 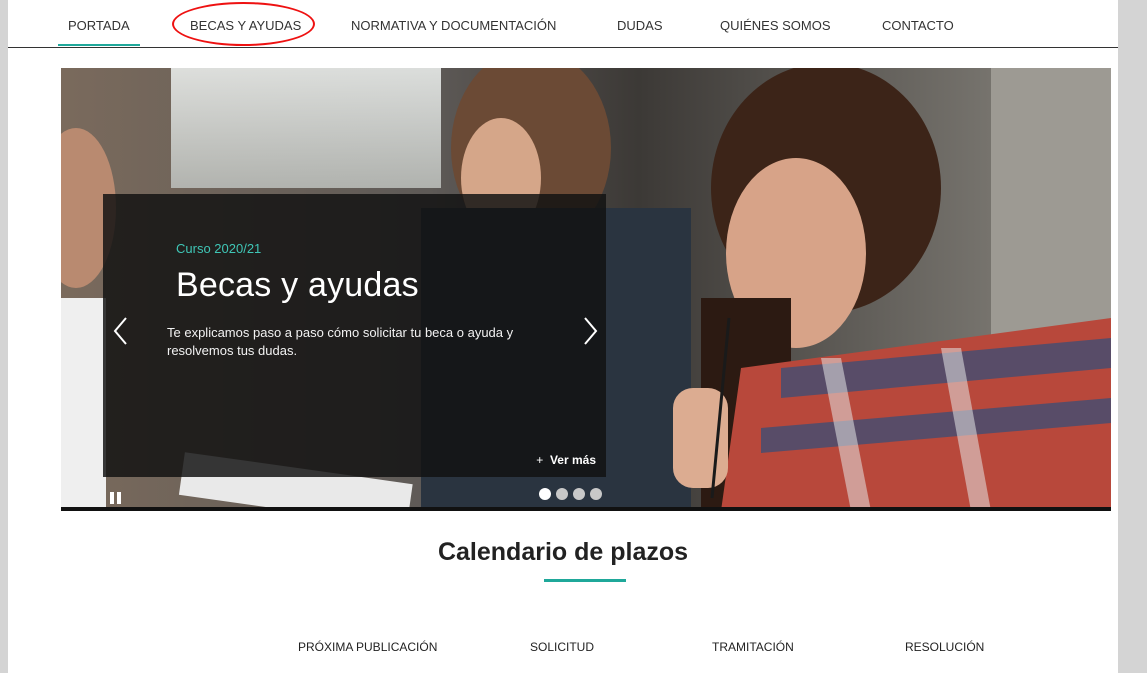 What do you see at coordinates (944, 647) in the screenshot?
I see `calendar-col-resolucion: RESOLUCIÓN` at bounding box center [944, 647].